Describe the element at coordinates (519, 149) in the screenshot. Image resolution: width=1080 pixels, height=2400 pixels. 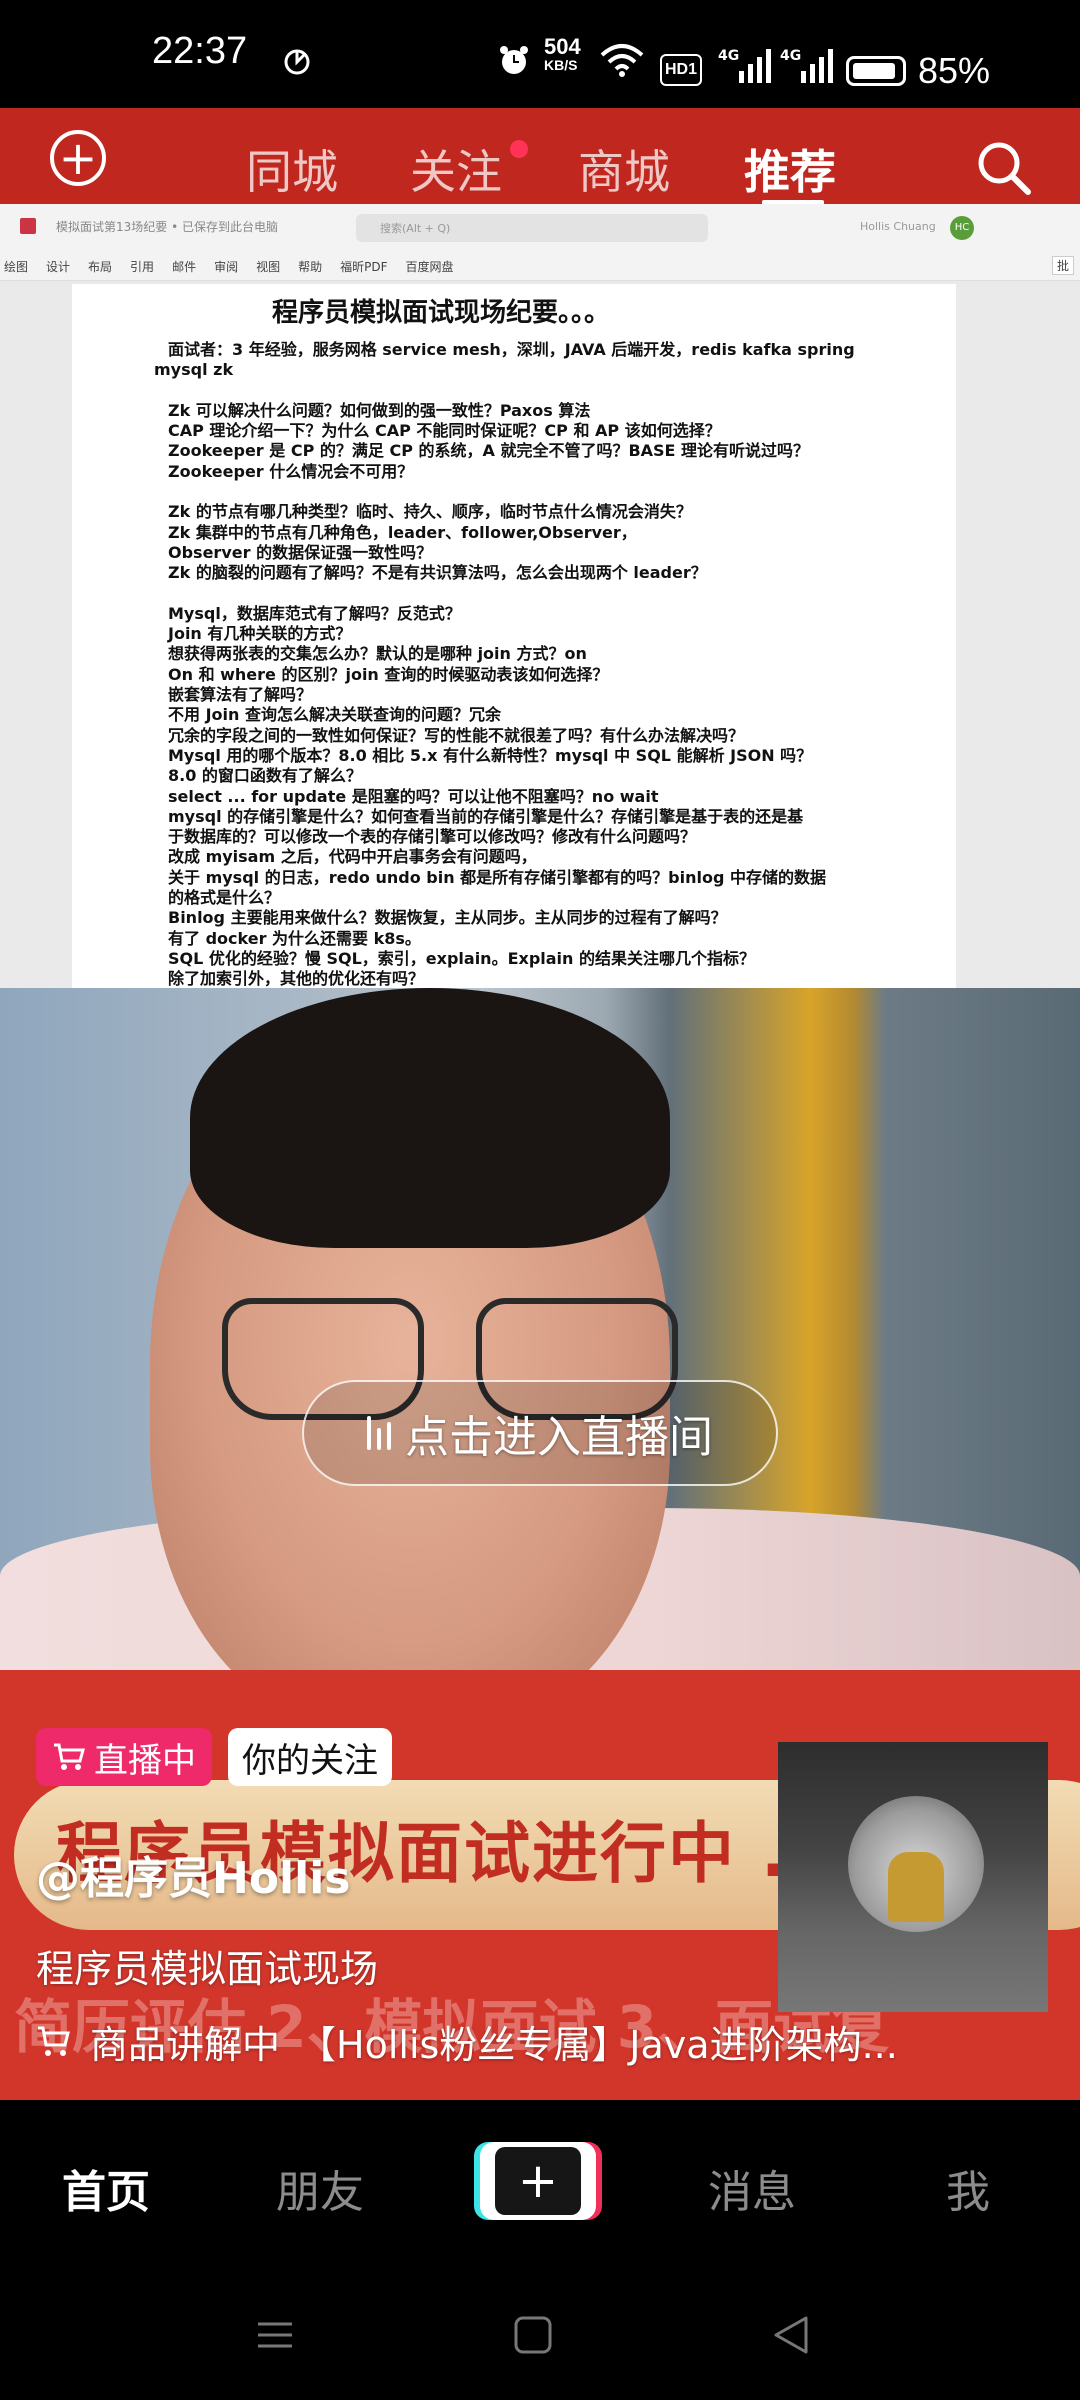
I see `unread-dot` at that location.